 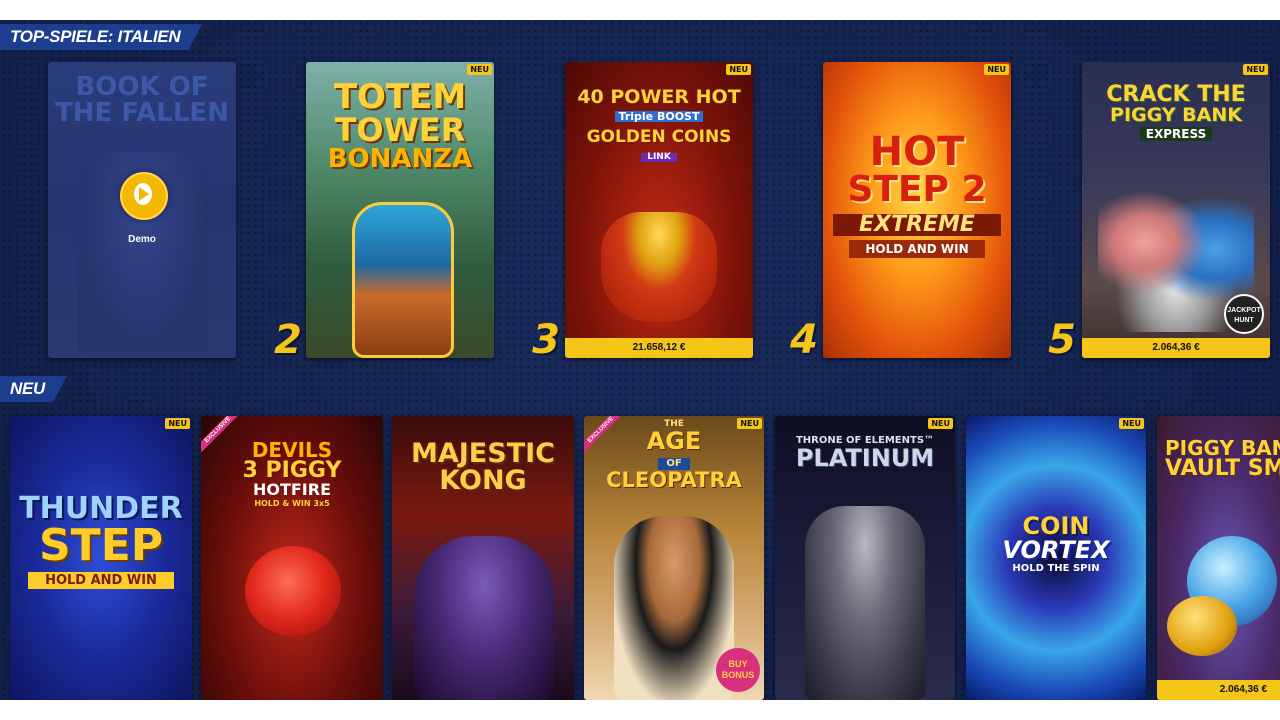 I want to click on rank-number: 5, so click(x=1062, y=340).